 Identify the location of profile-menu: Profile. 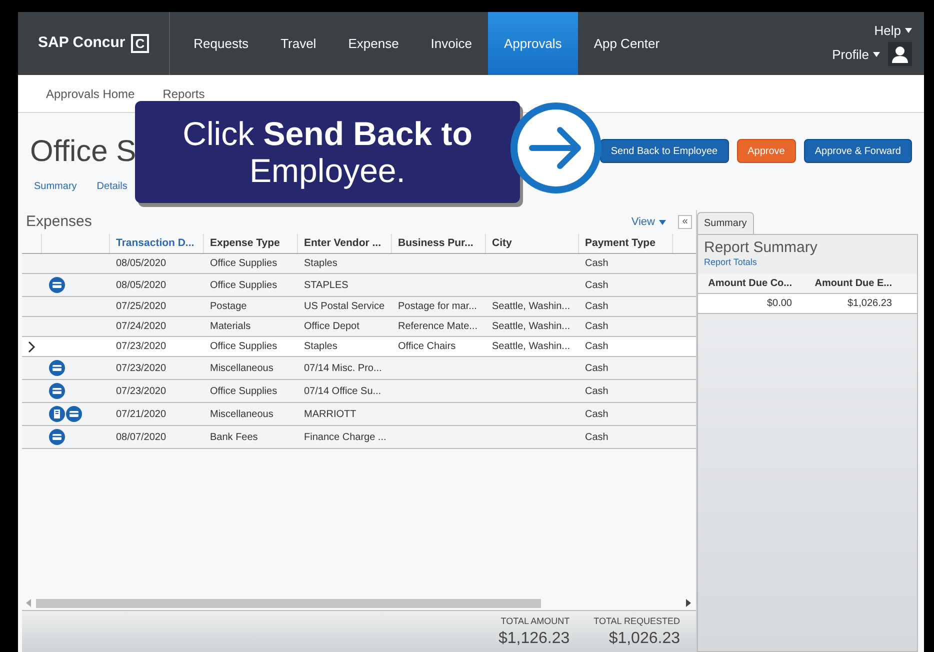
(856, 54).